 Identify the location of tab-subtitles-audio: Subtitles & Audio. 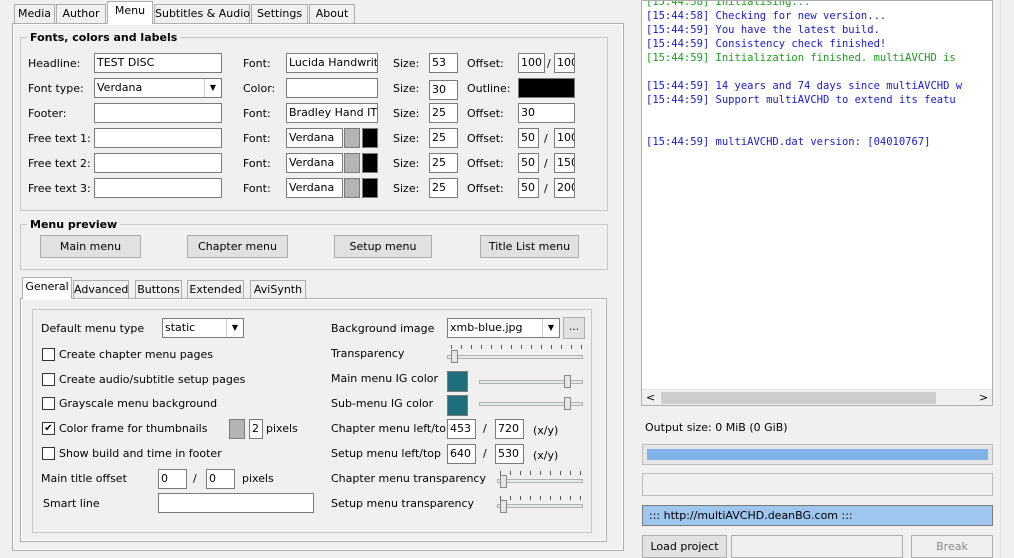
(202, 13).